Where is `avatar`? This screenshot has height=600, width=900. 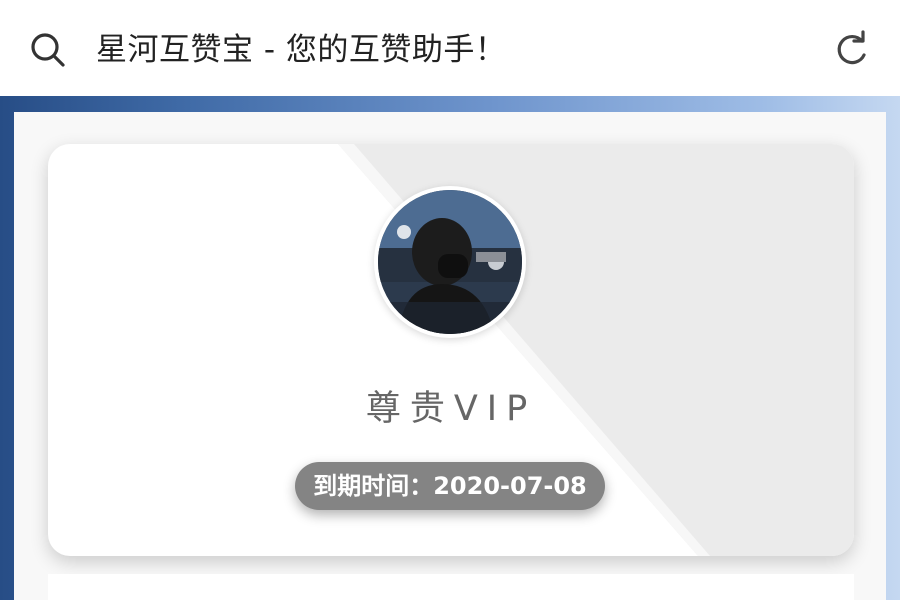
avatar is located at coordinates (450, 262).